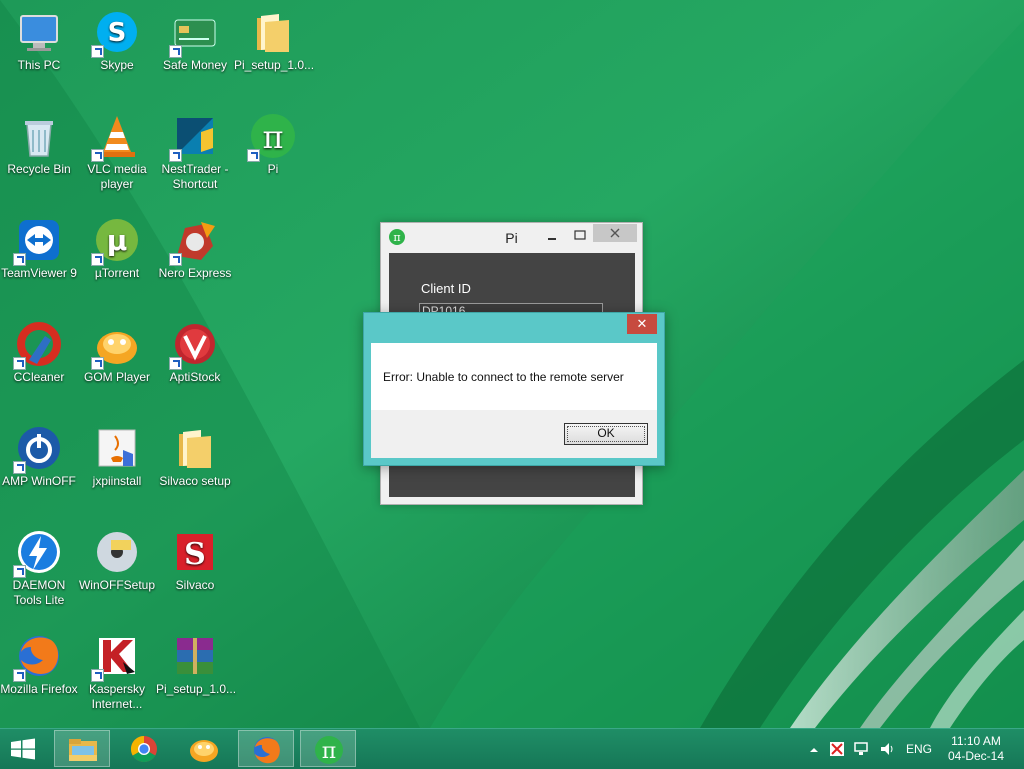  What do you see at coordinates (195, 656) in the screenshot?
I see `winrar-icon` at bounding box center [195, 656].